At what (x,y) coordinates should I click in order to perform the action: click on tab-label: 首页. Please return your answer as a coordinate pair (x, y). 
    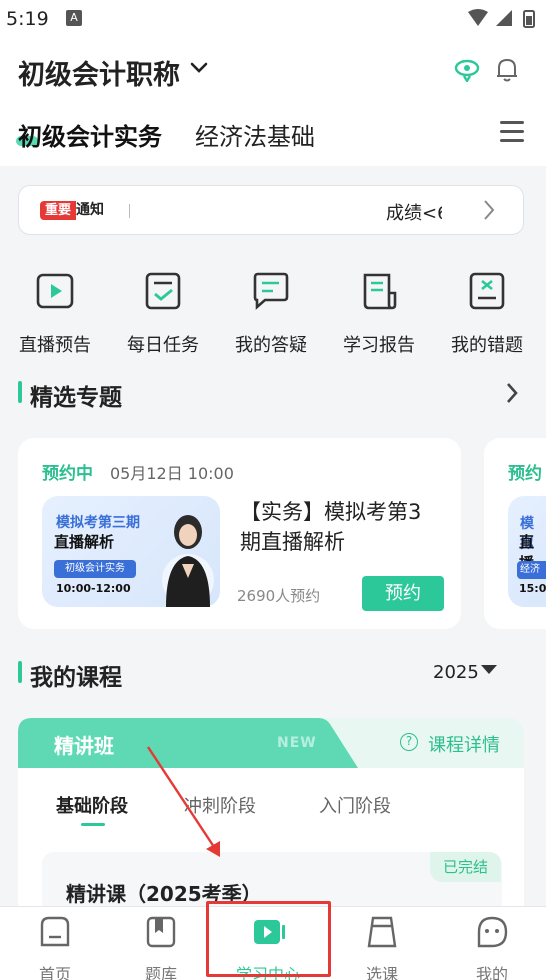
    Looking at the image, I should click on (54, 972).